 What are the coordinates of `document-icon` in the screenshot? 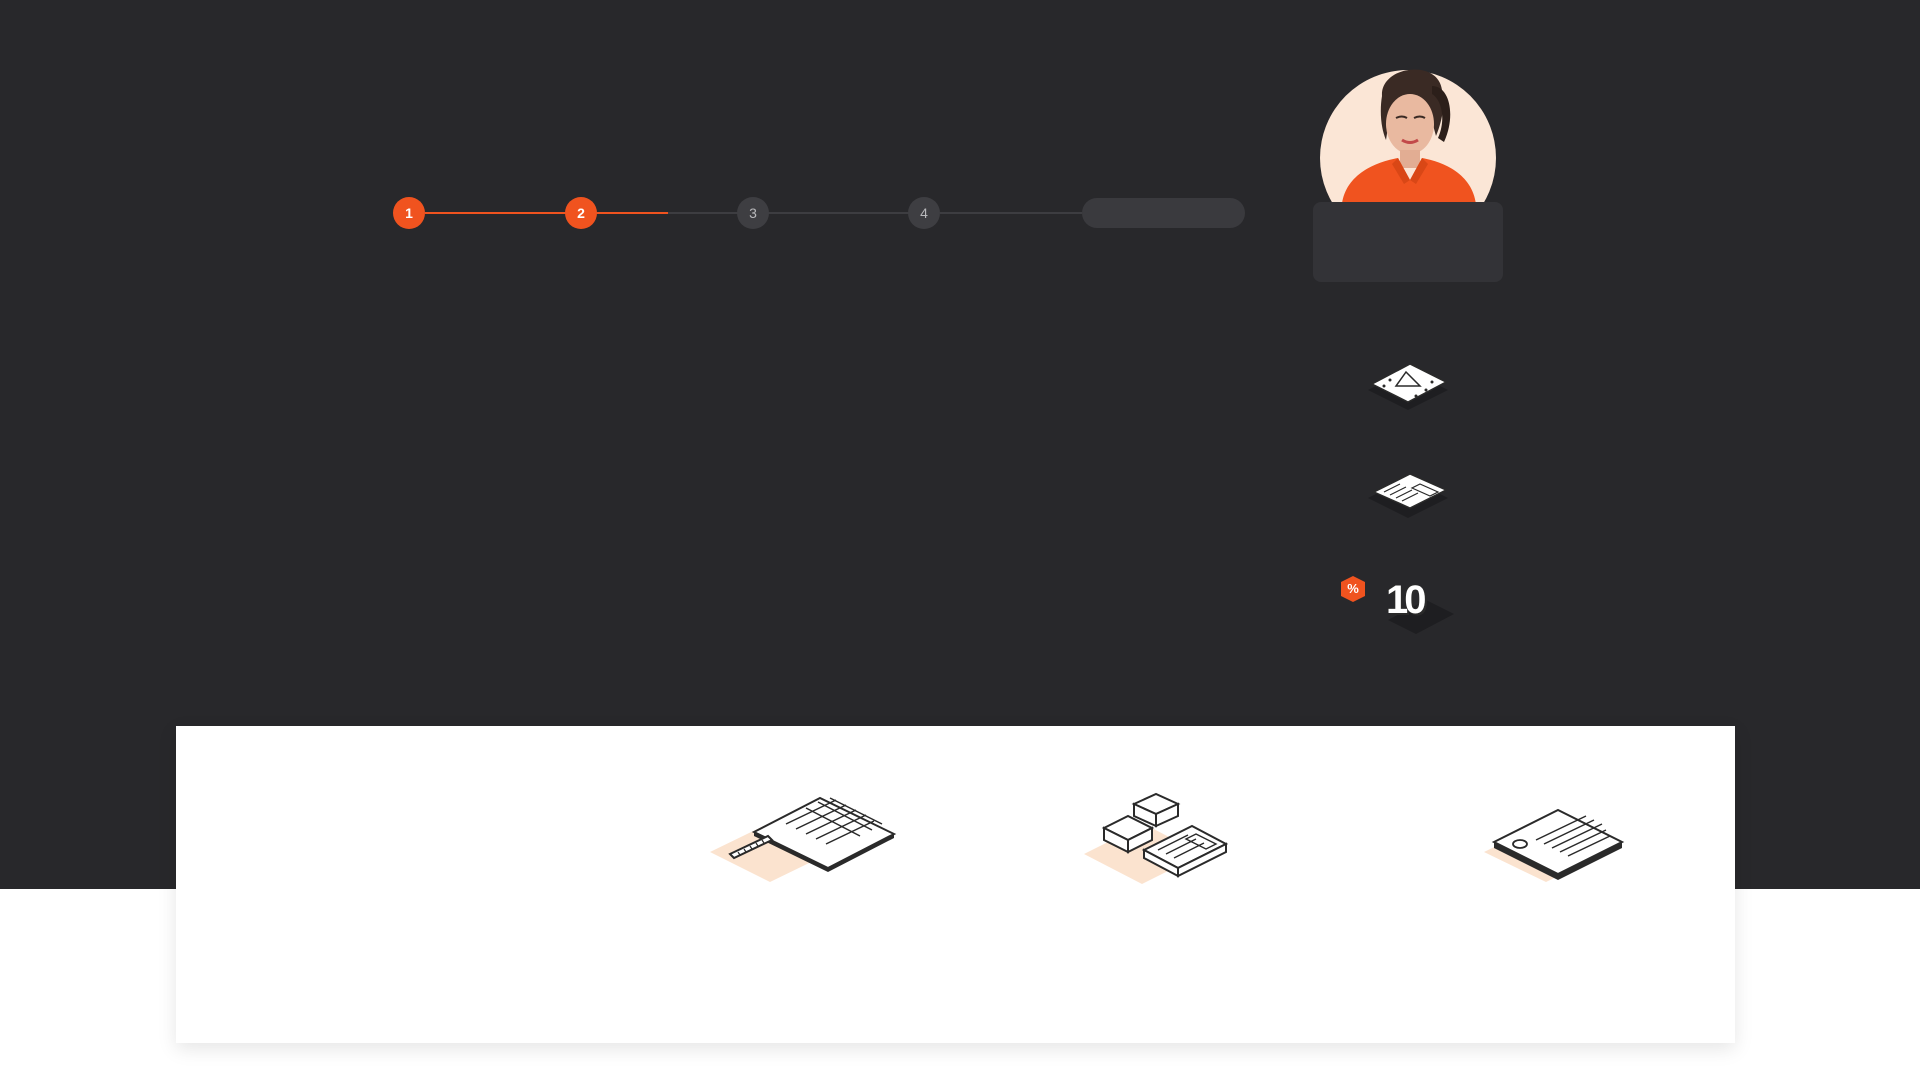 It's located at (1557, 846).